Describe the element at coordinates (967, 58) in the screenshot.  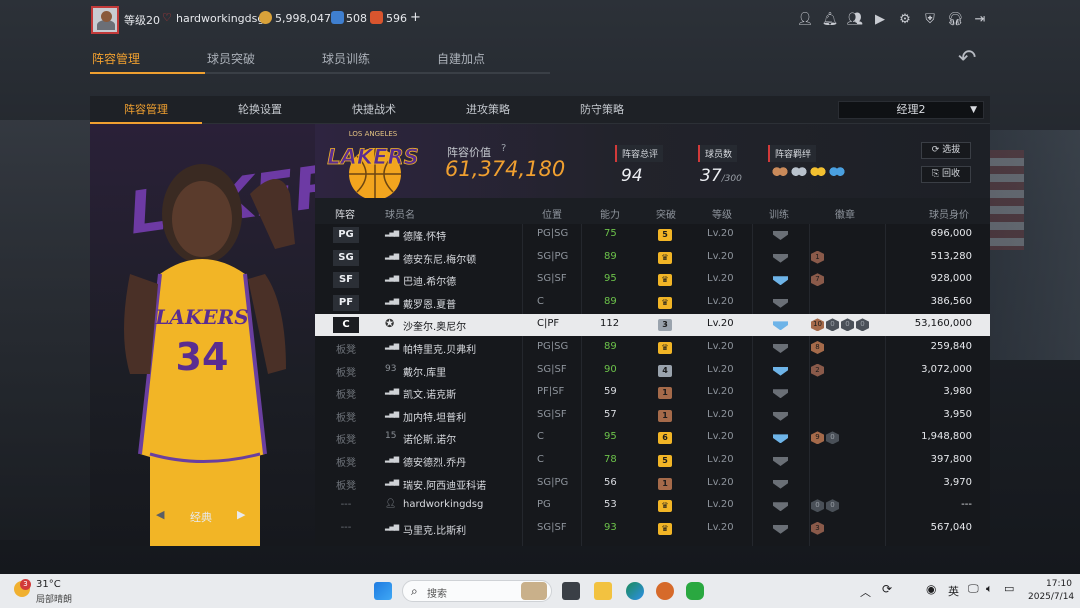
I see `back-arrow-icon: ↶` at that location.